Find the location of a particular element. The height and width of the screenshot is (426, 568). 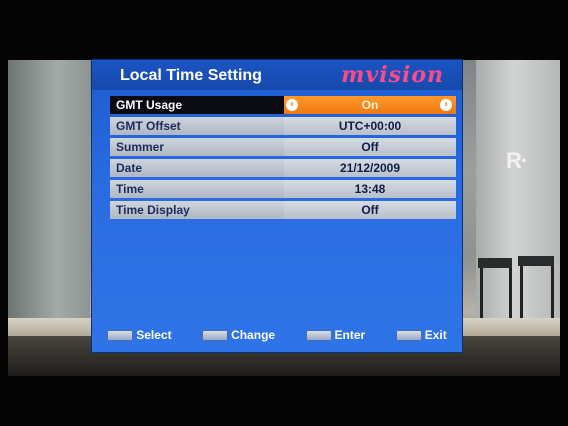

setting-row-summer: Summer Off is located at coordinates (283, 147).